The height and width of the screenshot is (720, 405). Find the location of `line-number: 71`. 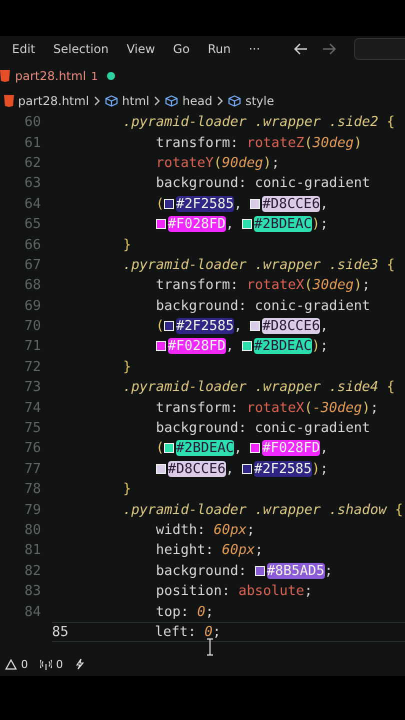

line-number: 71 is located at coordinates (33, 346).